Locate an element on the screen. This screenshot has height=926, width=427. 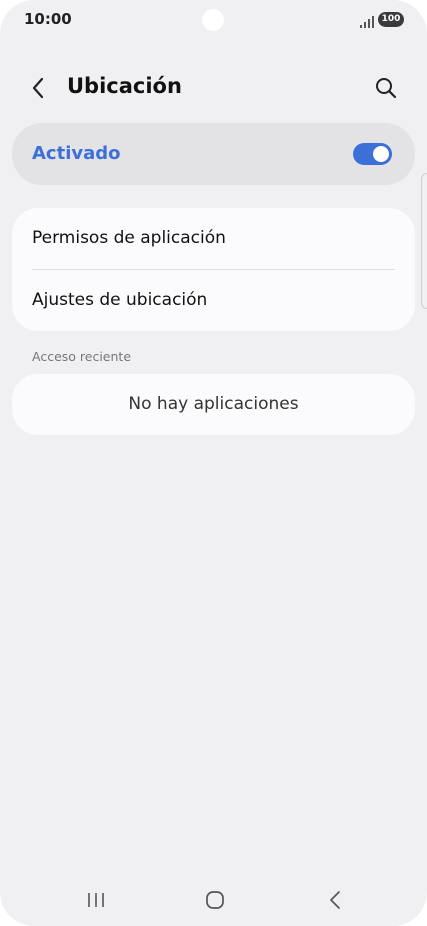
status-time: 10:00 is located at coordinates (48, 19).